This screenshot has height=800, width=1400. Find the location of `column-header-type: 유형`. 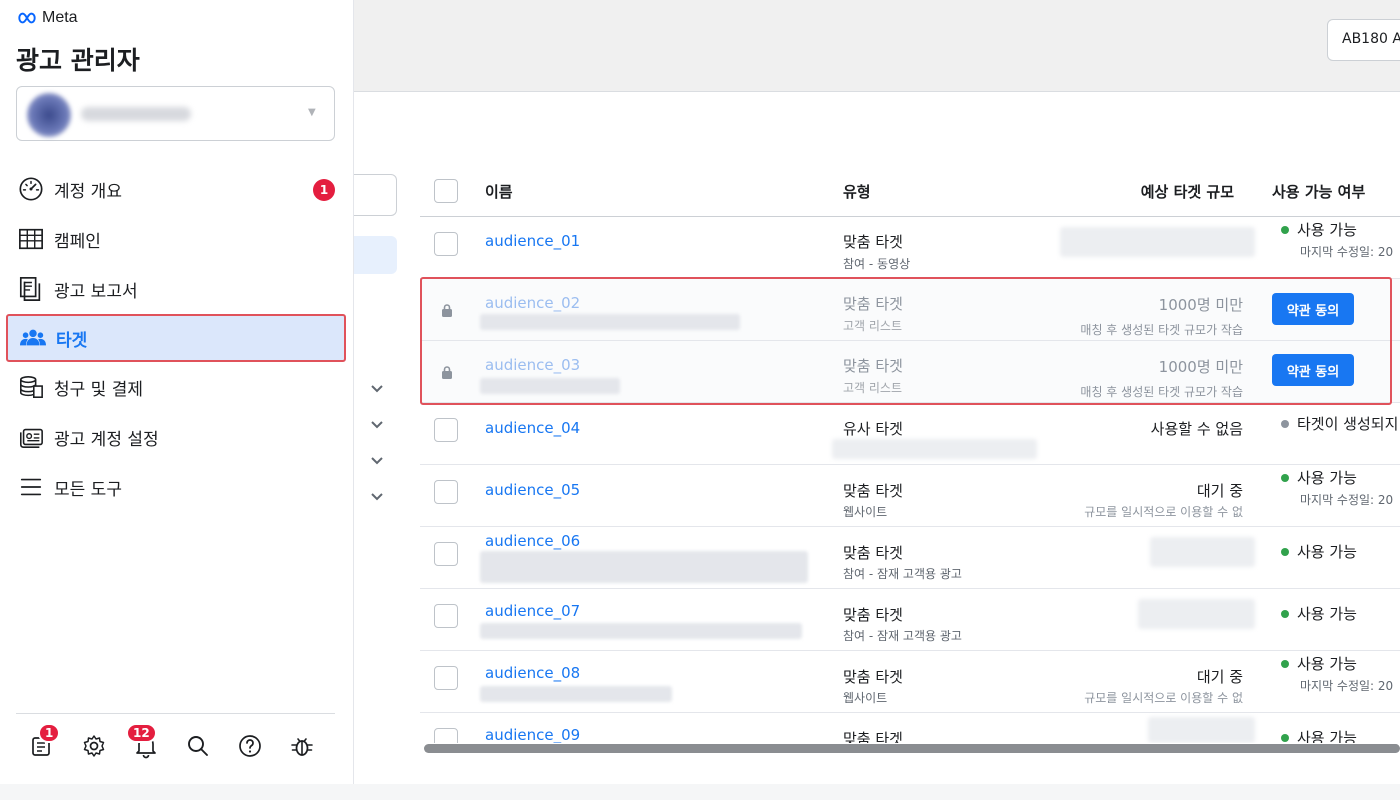

column-header-type: 유형 is located at coordinates (857, 191).